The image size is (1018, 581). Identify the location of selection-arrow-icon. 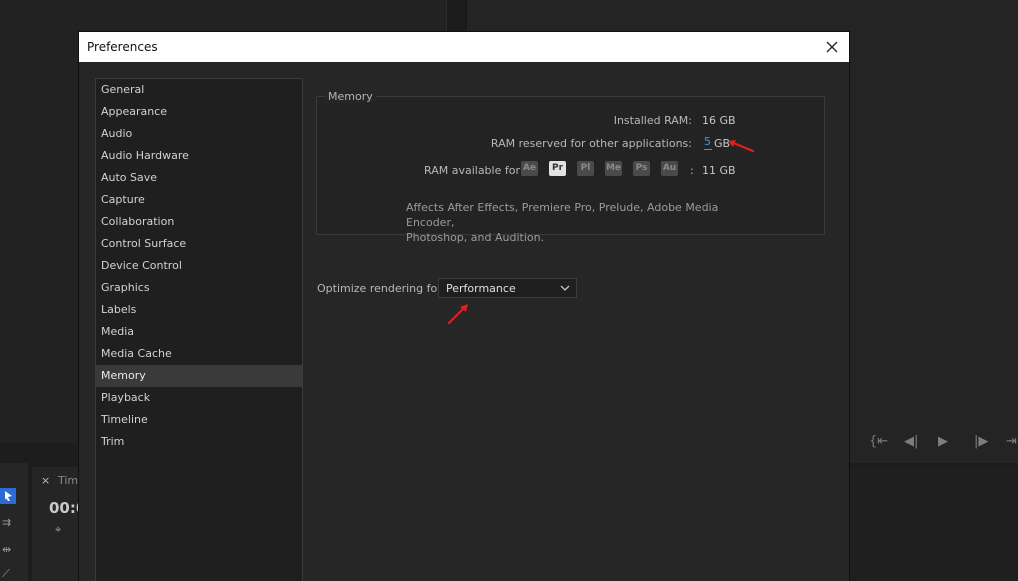
(8, 496).